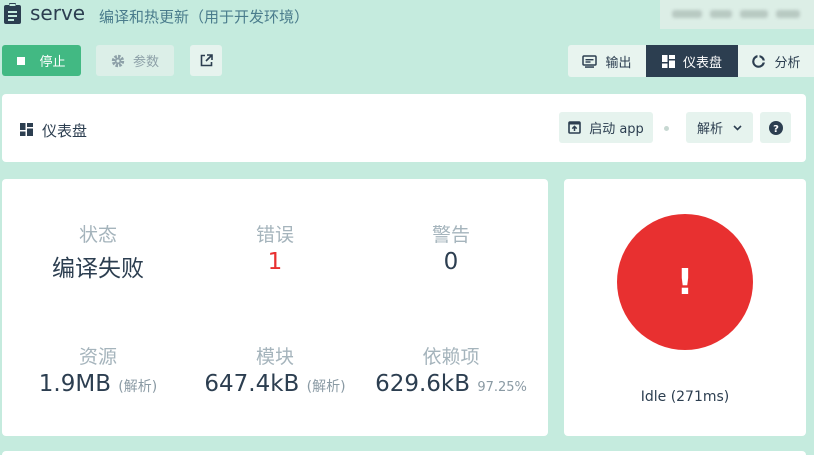 This screenshot has width=814, height=455. I want to click on tab-output: 输出, so click(607, 61).